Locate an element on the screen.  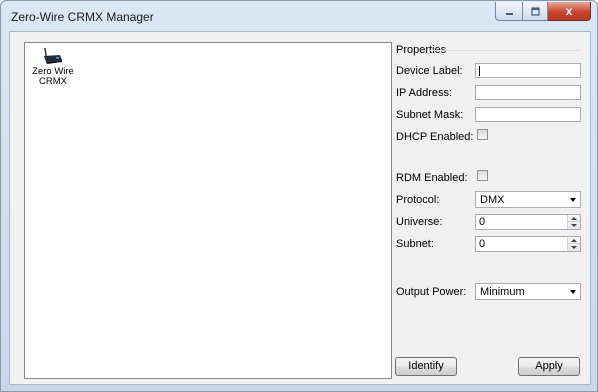
device-item: Zero Wire CRMX is located at coordinates (53, 67).